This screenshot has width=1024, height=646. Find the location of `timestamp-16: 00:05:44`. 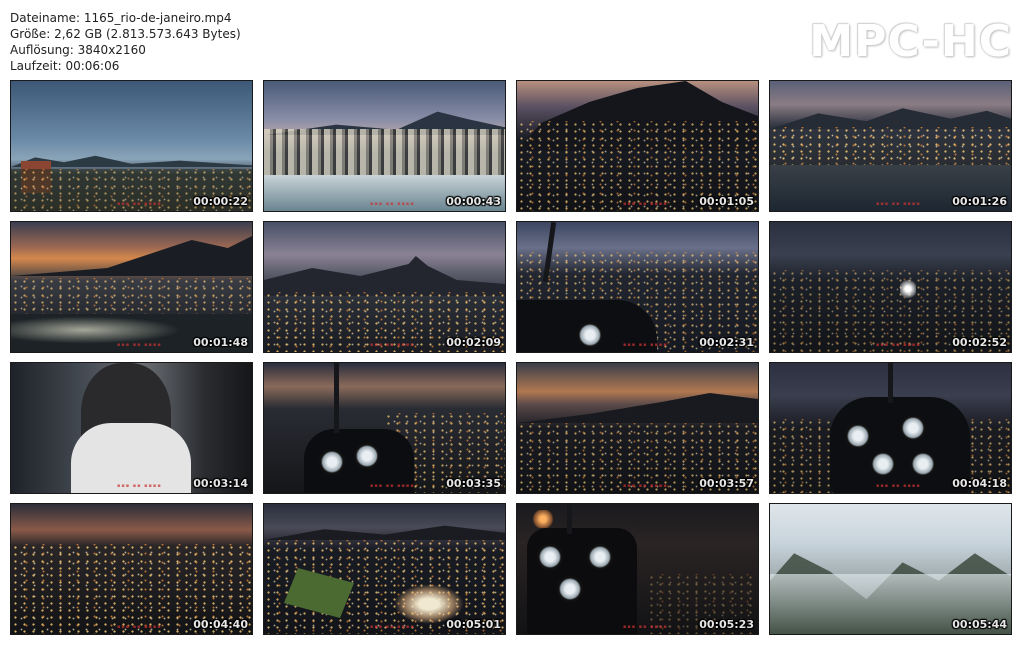

timestamp-16: 00:05:44 is located at coordinates (979, 624).